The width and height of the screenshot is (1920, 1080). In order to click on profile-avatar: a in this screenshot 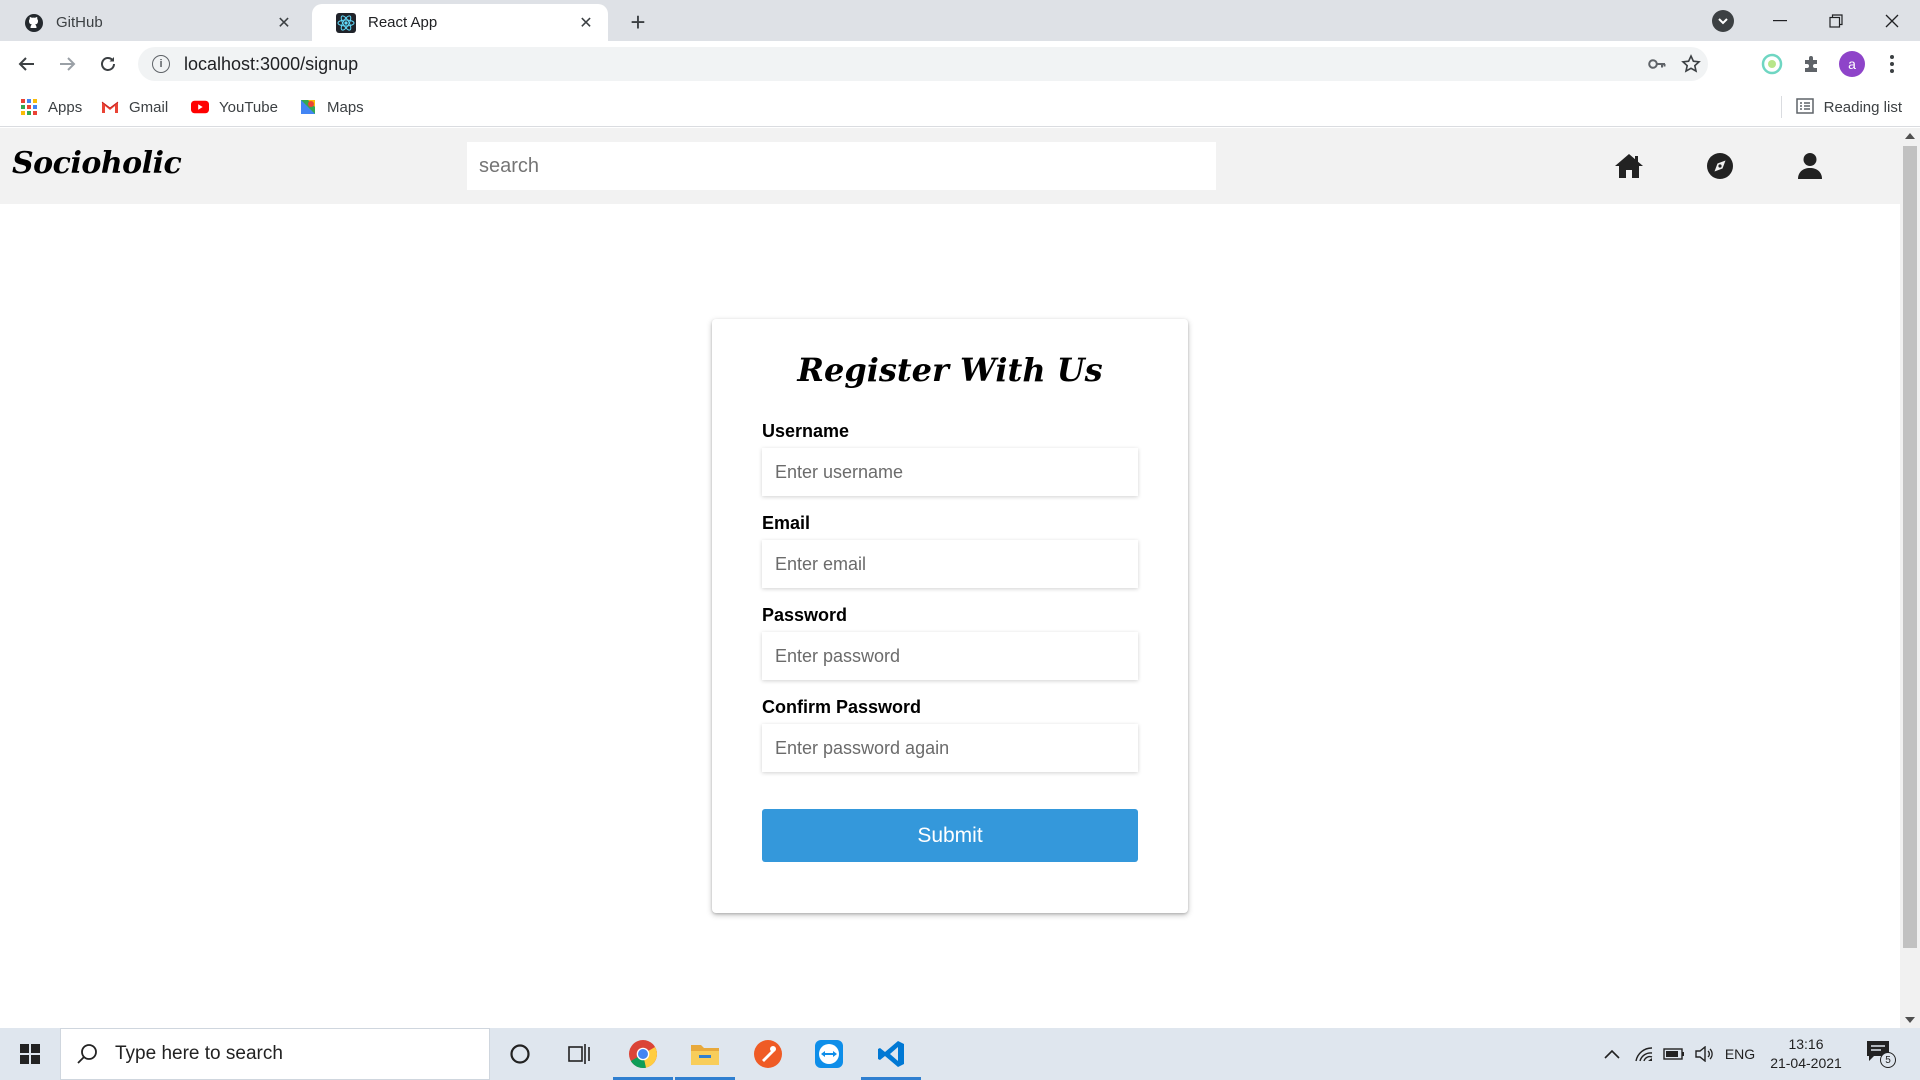, I will do `click(1852, 64)`.